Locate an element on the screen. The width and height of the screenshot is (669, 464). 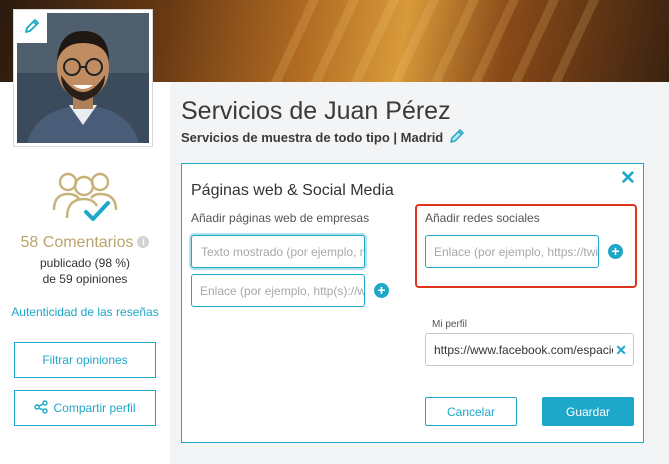
social-label: Añadir redes sociales is located at coordinates (482, 218).